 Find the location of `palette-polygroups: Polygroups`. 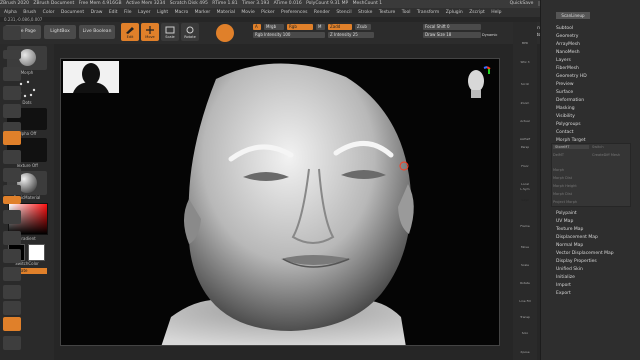

palette-polygroups: Polygroups is located at coordinates (568, 124).